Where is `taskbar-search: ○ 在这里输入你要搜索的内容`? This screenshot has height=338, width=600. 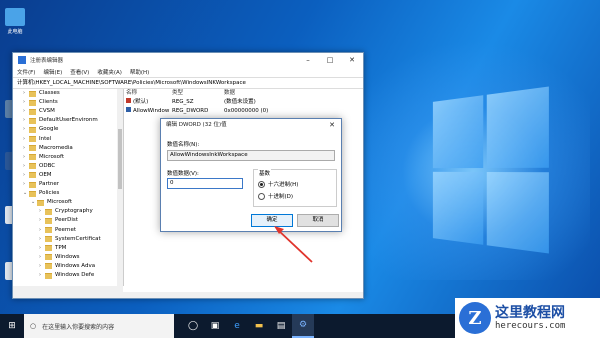 taskbar-search: ○ 在这里输入你要搜索的内容 is located at coordinates (99, 326).